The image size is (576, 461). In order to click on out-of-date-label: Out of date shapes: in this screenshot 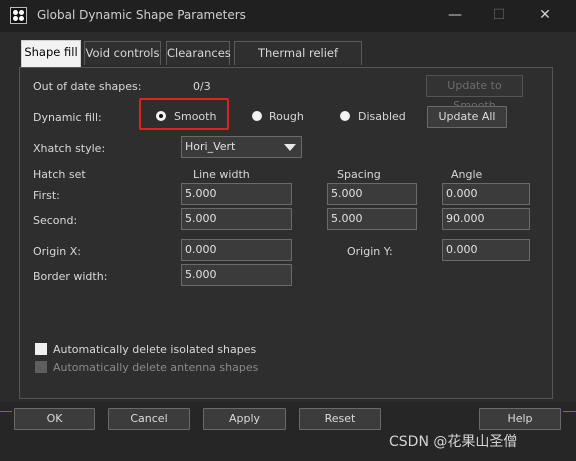, I will do `click(87, 86)`.